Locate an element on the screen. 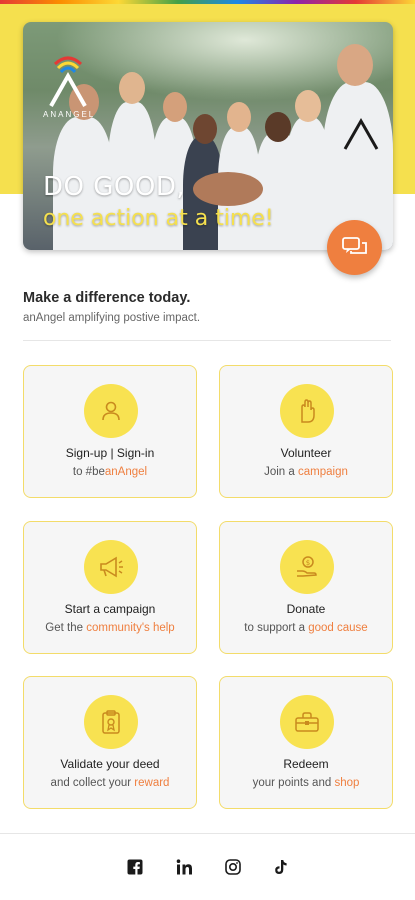 The width and height of the screenshot is (415, 900). card-highlight: campaign is located at coordinates (323, 472).